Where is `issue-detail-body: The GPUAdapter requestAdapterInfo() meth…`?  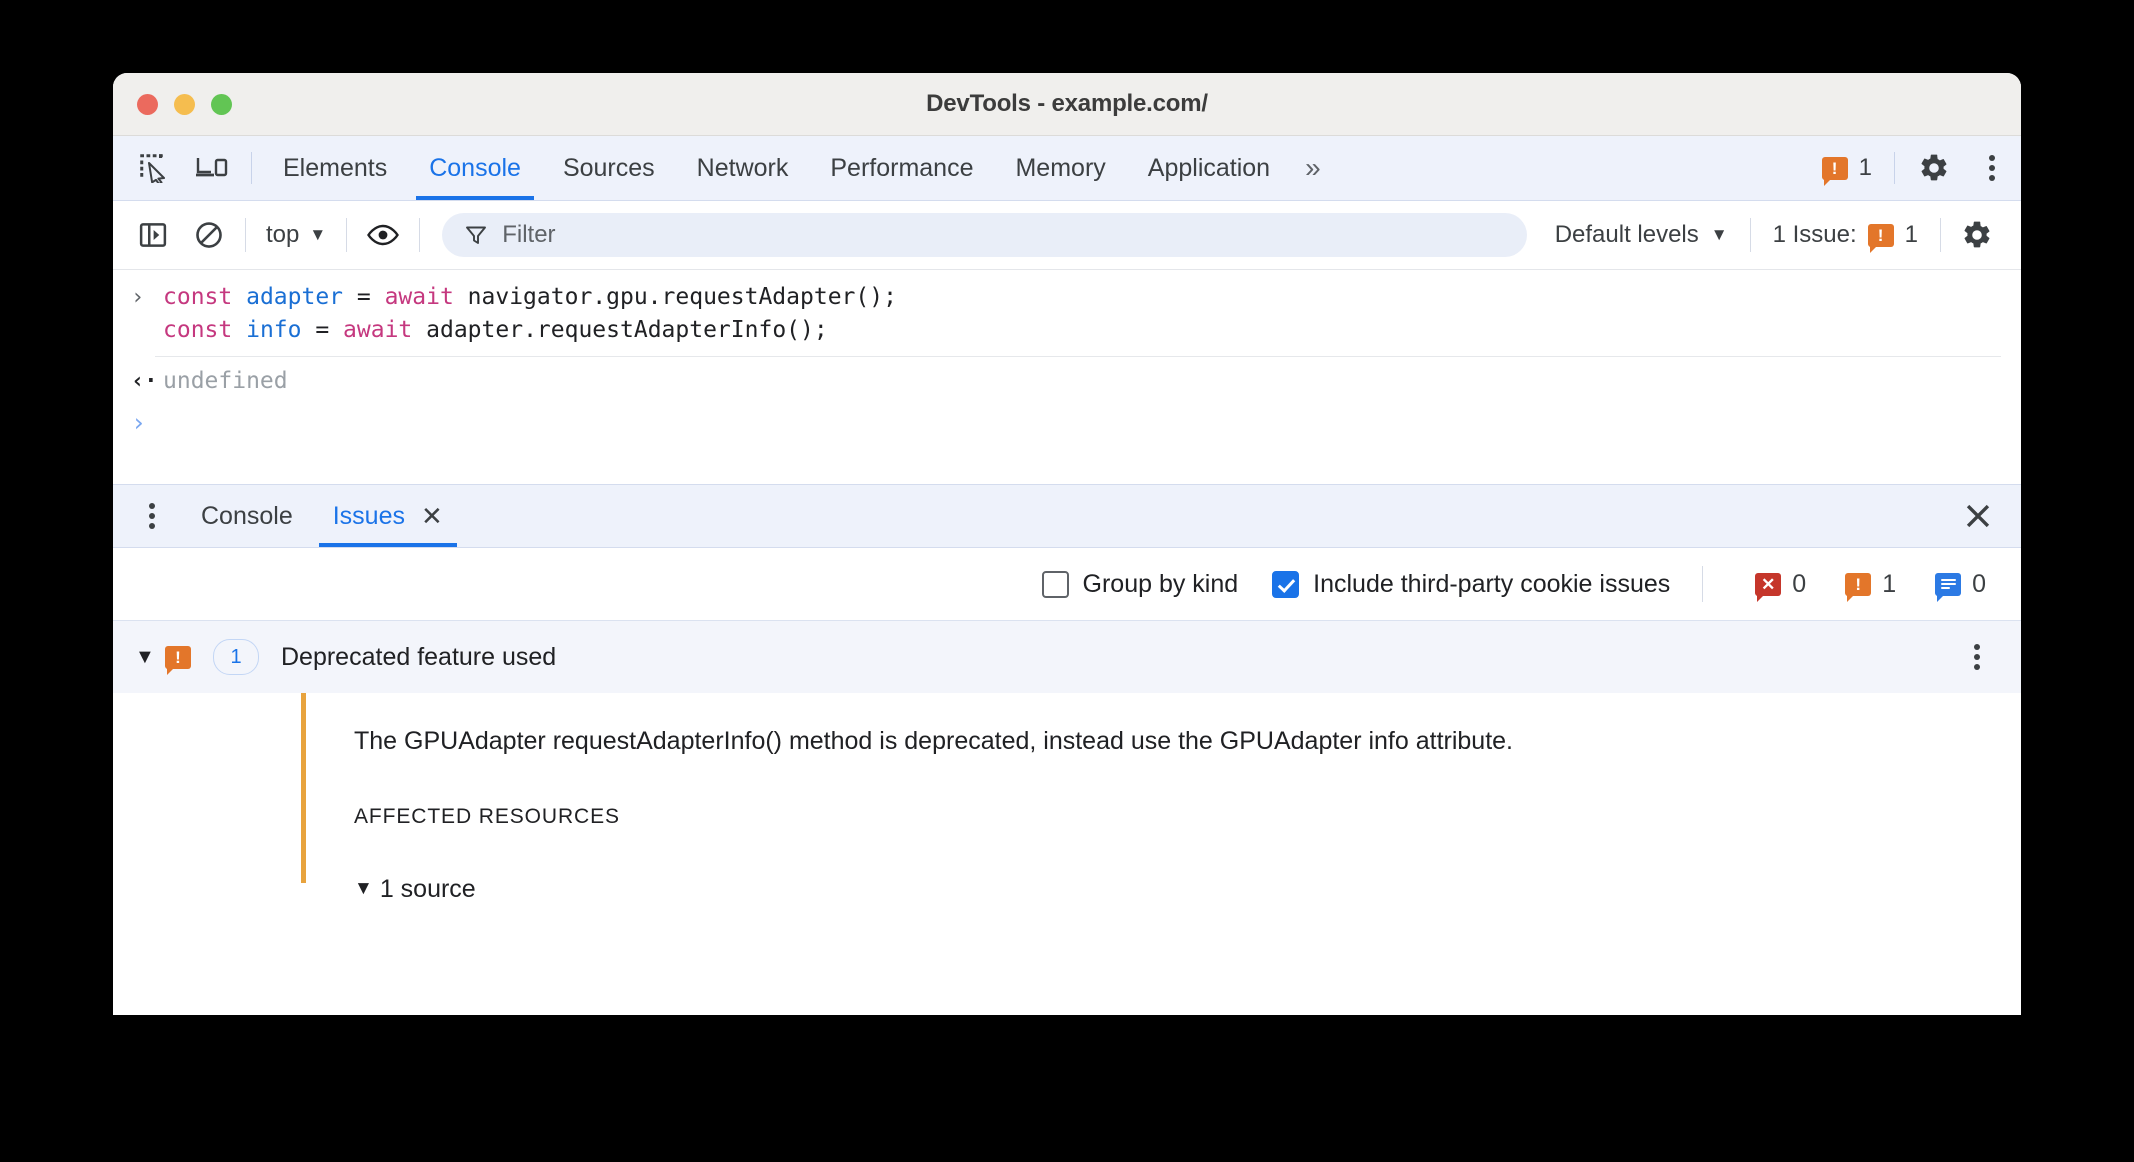 issue-detail-body: The GPUAdapter requestAdapterInfo() meth… is located at coordinates (1161, 798).